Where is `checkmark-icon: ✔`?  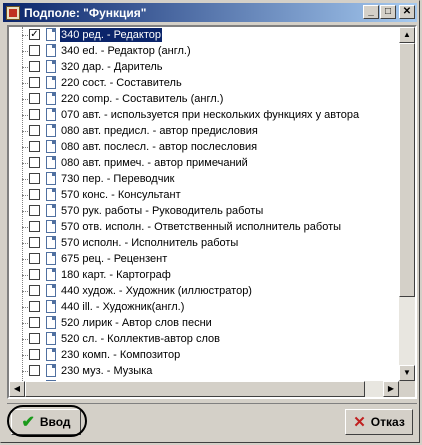 checkmark-icon: ✔ is located at coordinates (28, 422).